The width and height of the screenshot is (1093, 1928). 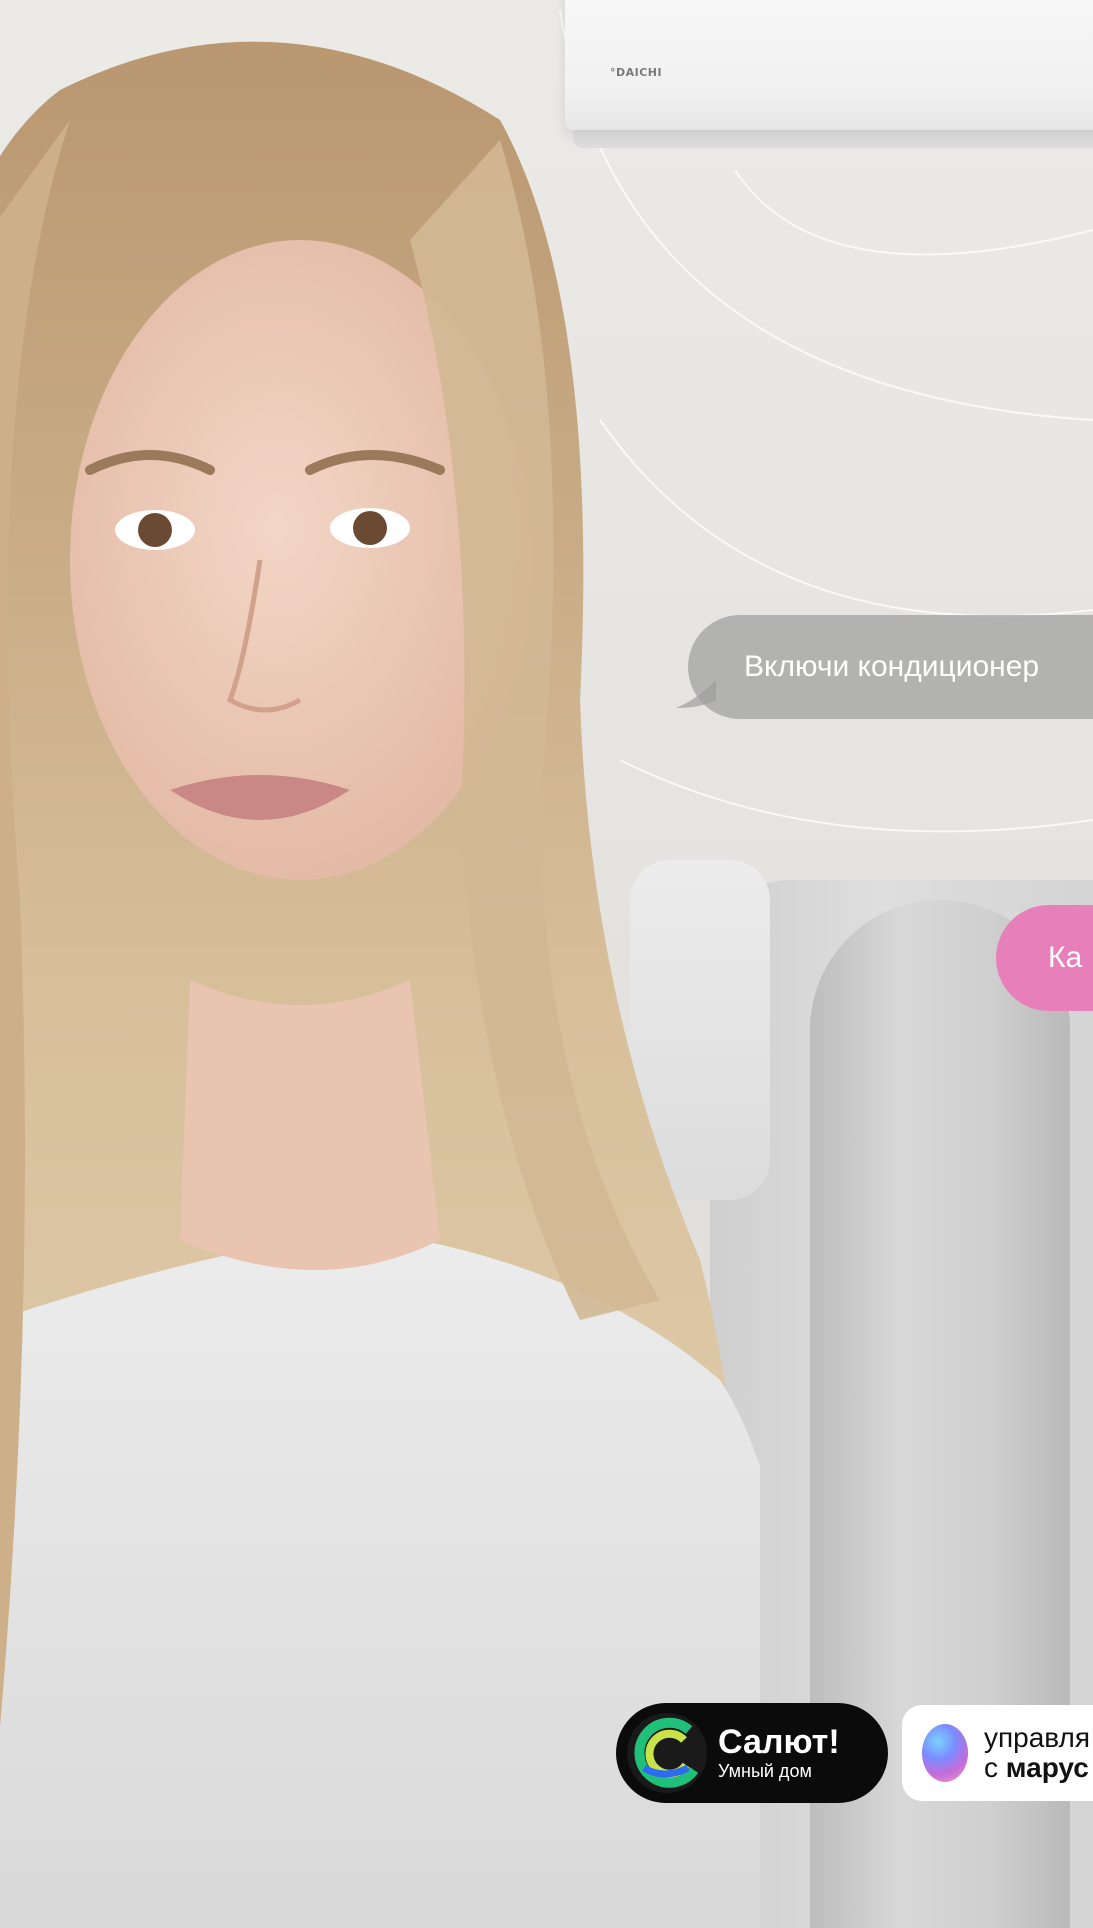 I want to click on salut-text: Салют! Умный дом, so click(x=779, y=1753).